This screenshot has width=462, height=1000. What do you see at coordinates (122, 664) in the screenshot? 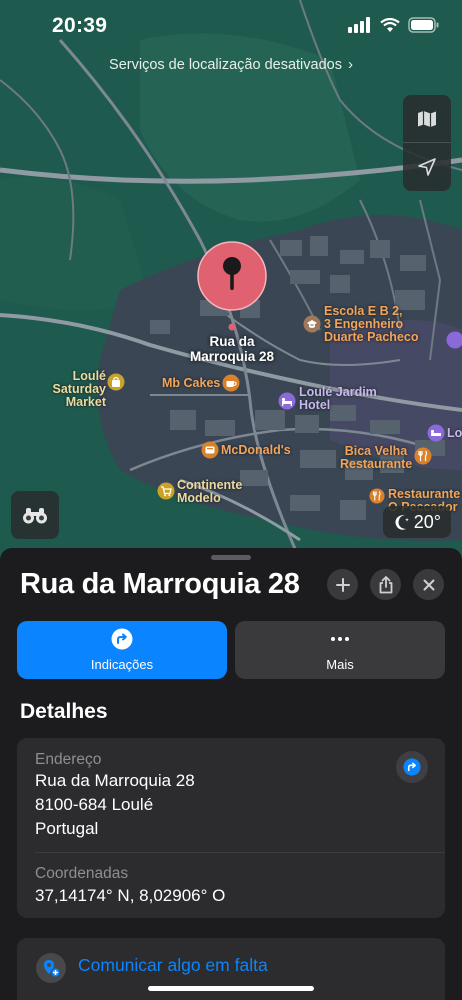
I see `directions-label: Indicações` at bounding box center [122, 664].